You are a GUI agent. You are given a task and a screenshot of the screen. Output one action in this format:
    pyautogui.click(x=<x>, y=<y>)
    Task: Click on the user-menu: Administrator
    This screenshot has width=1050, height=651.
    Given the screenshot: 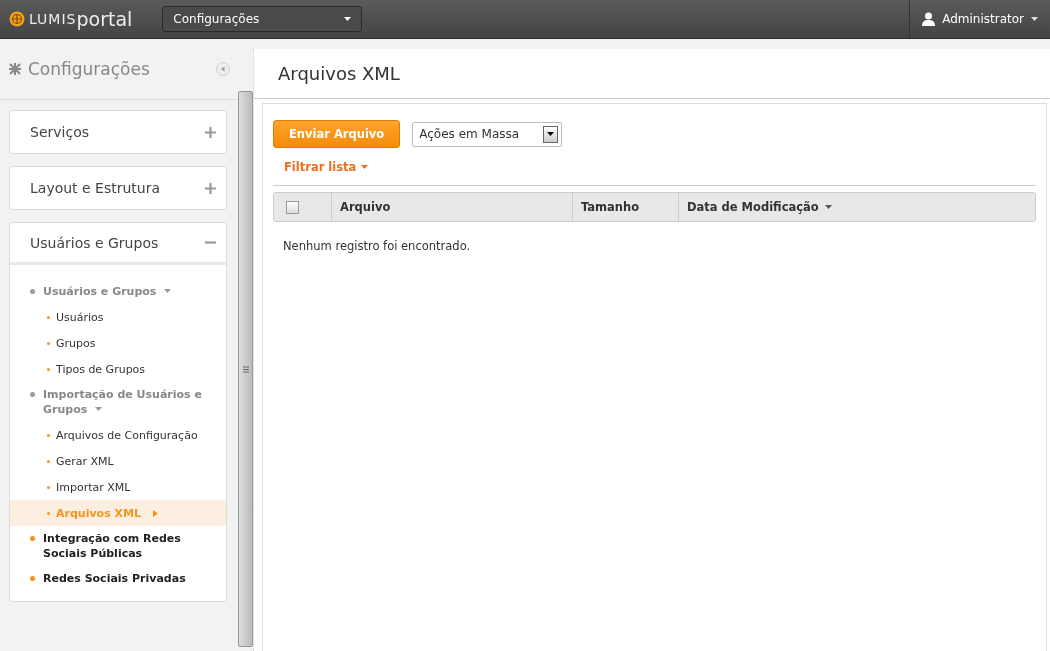 What is the action you would take?
    pyautogui.click(x=979, y=19)
    